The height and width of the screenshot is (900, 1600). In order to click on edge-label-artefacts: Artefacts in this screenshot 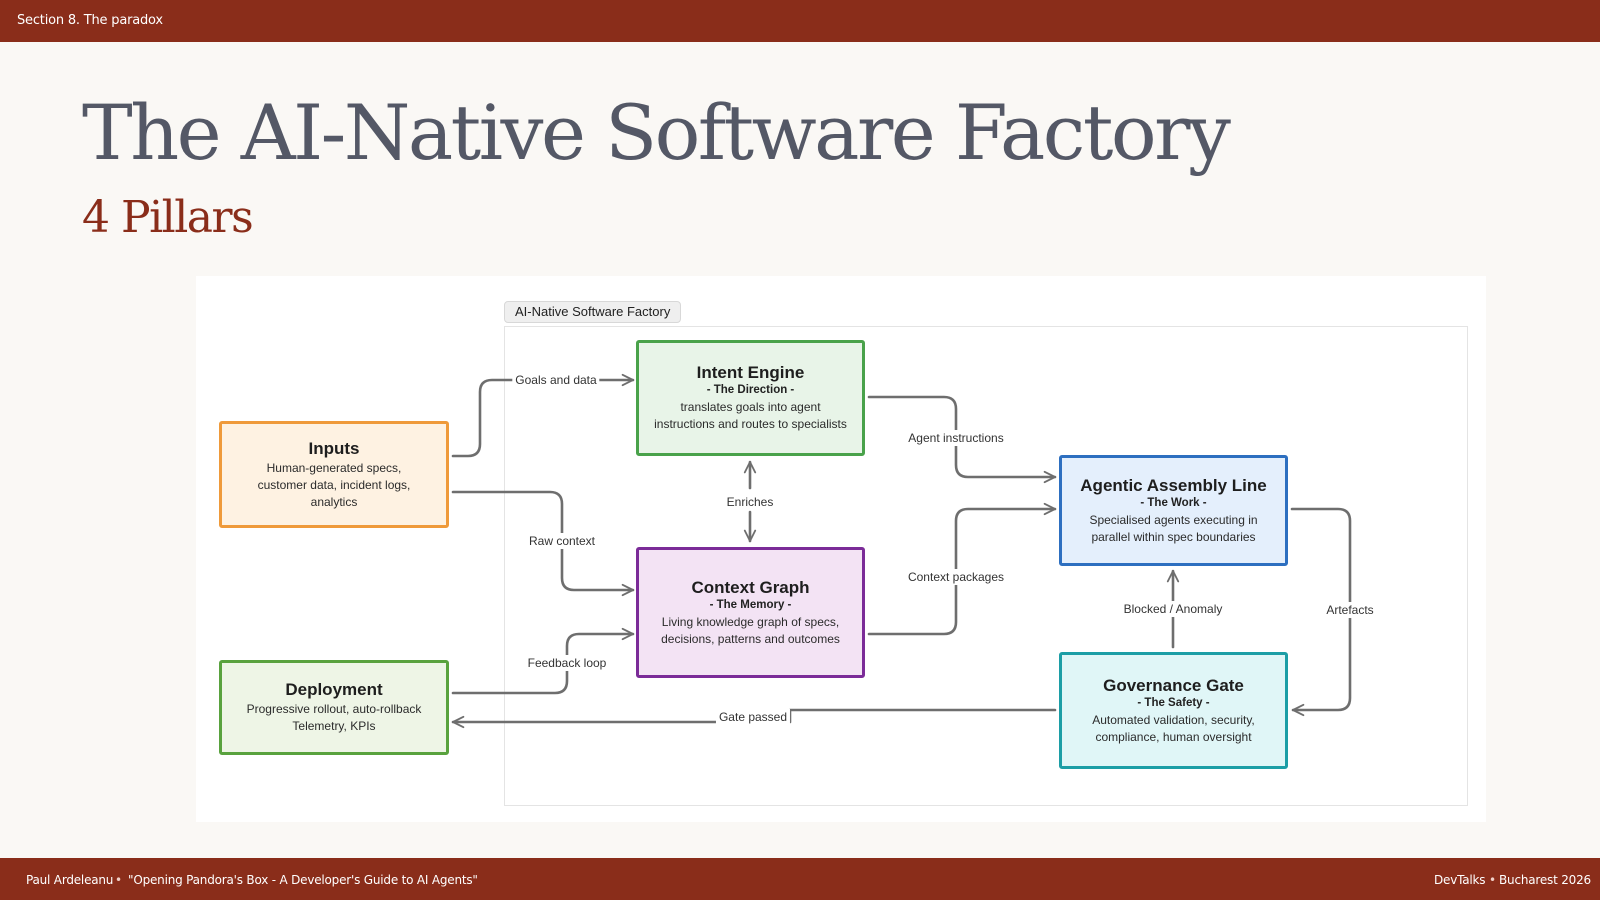, I will do `click(1350, 610)`.